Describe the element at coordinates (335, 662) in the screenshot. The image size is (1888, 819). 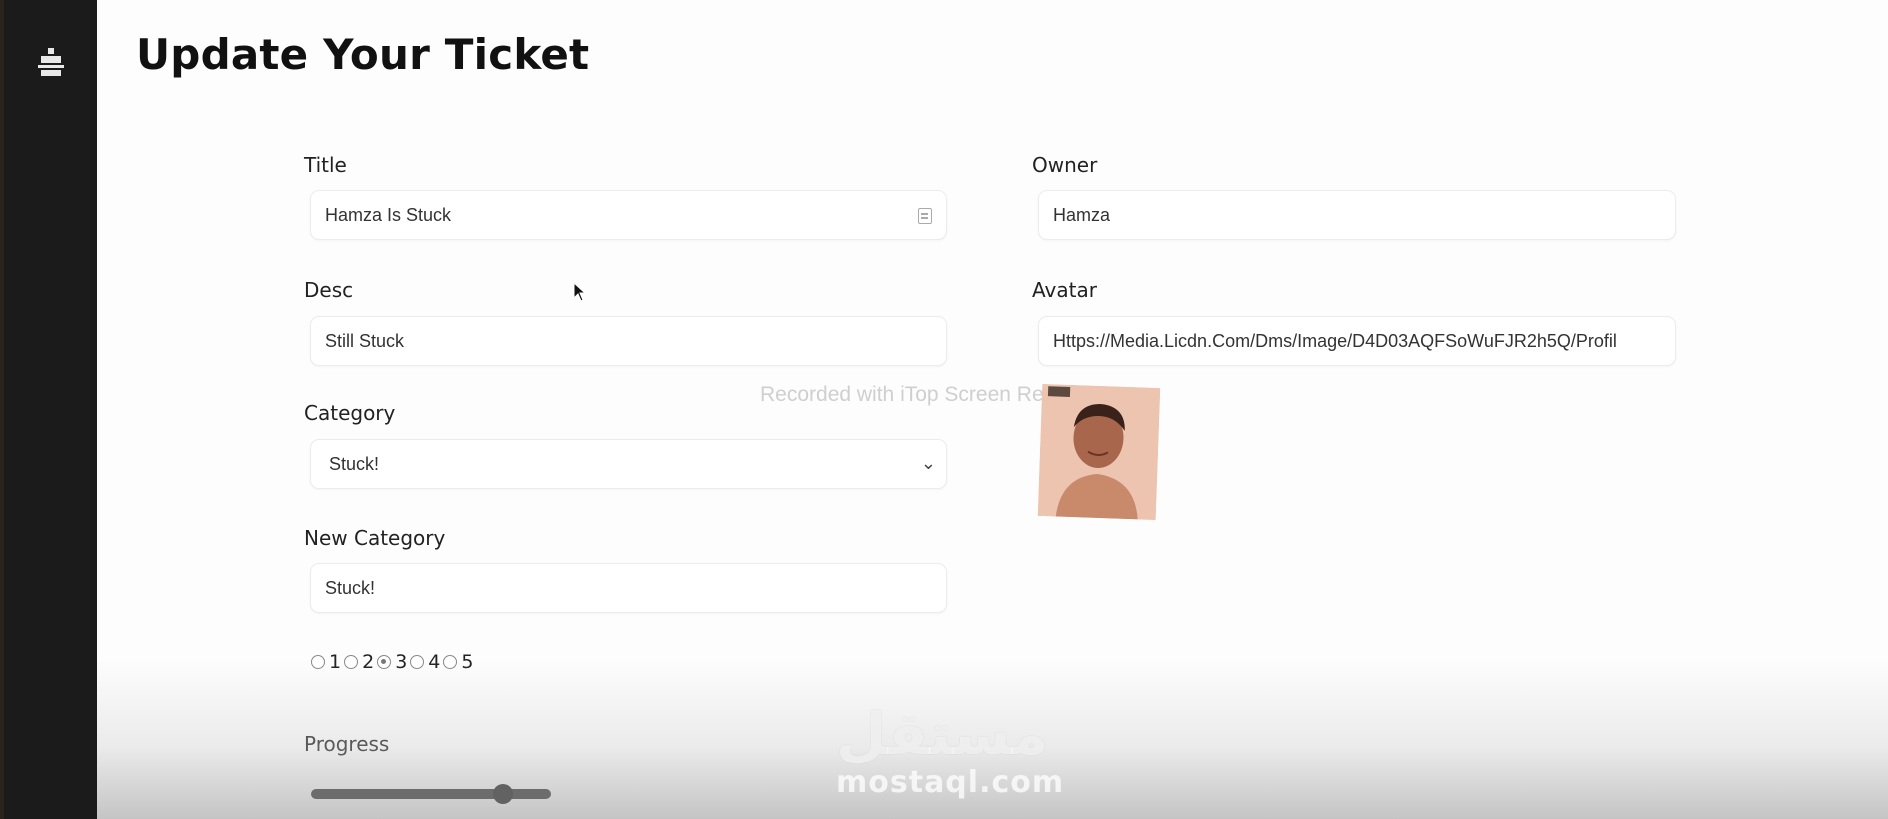
I see `priority-option-label: 1` at that location.